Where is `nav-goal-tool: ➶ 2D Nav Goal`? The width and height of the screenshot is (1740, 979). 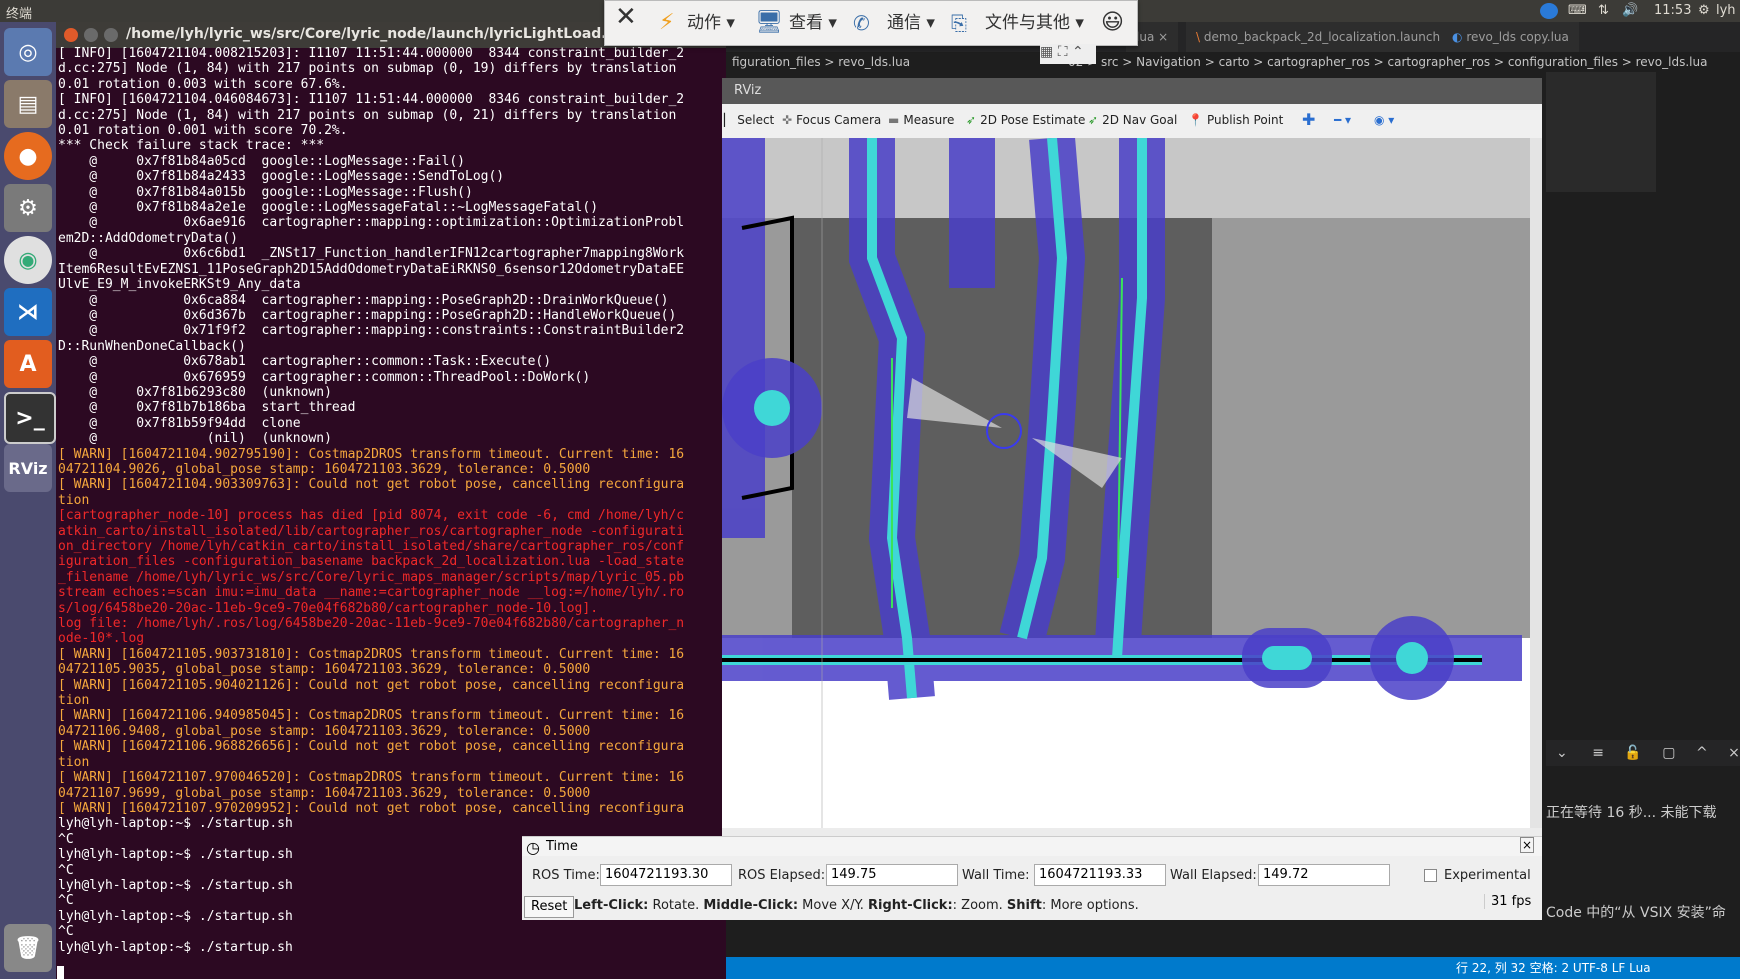
nav-goal-tool: ➶ 2D Nav Goal is located at coordinates (1132, 120).